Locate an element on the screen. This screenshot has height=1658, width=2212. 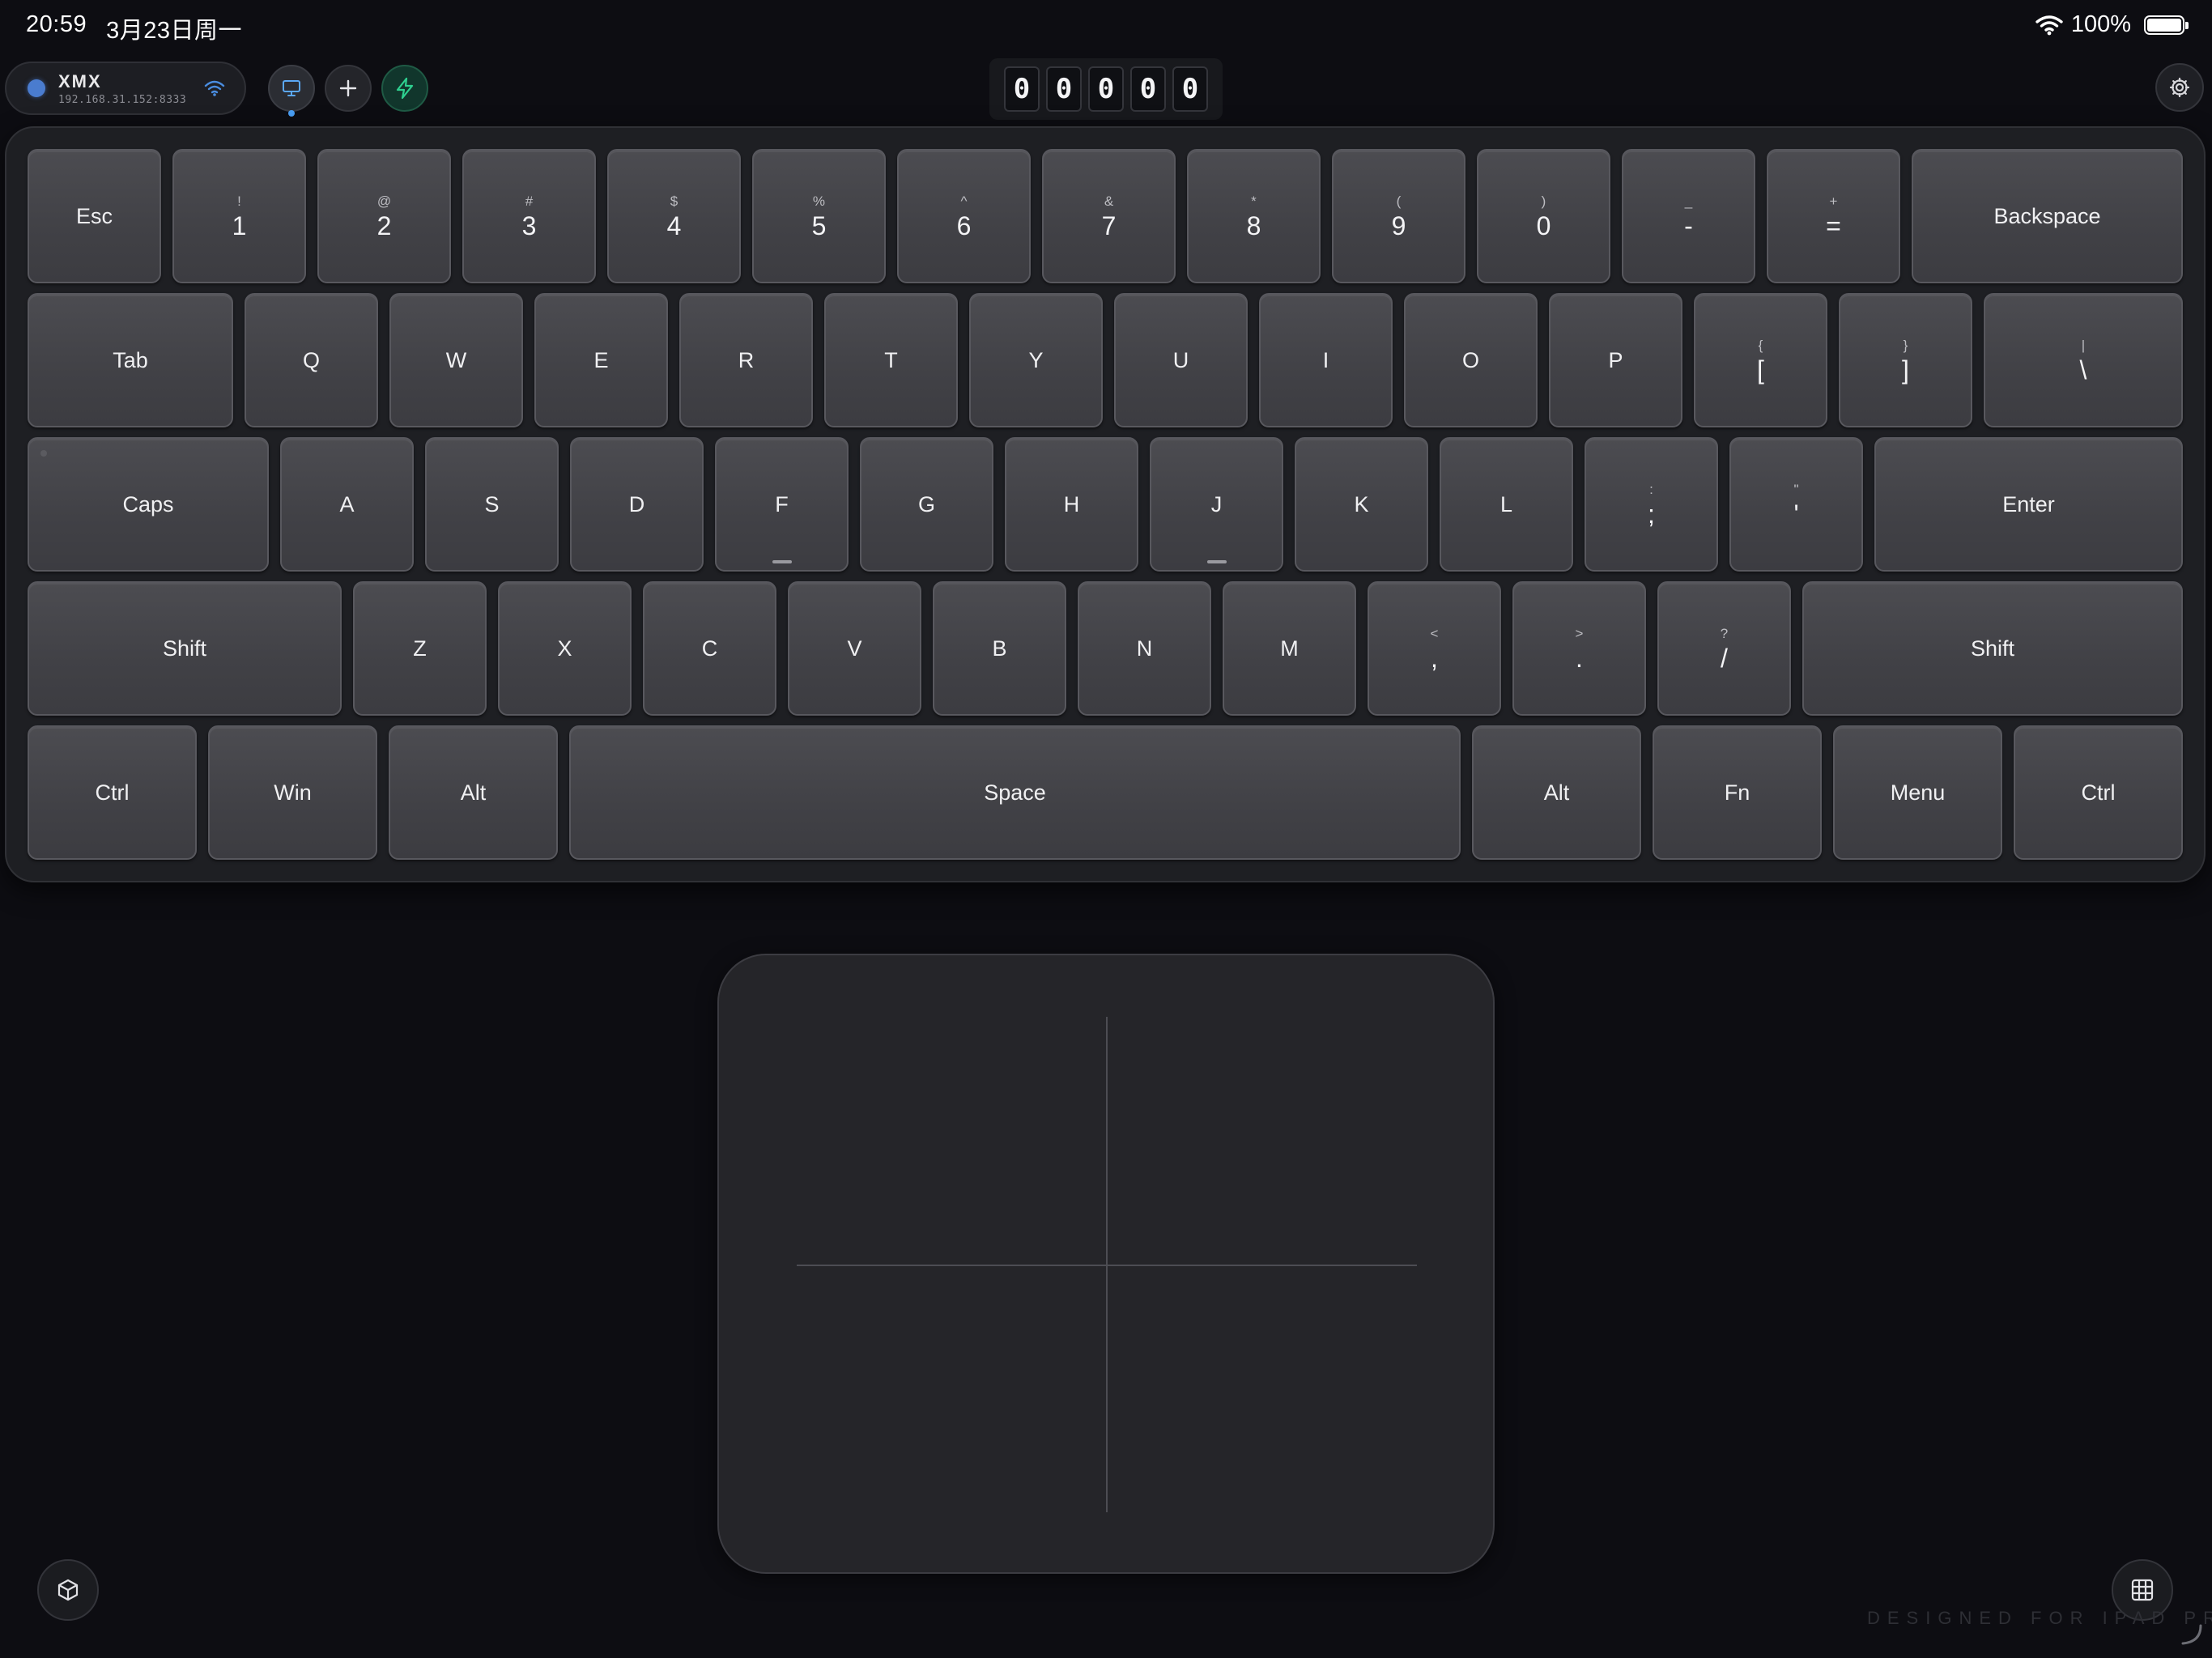
key-shift-label: @ is located at coordinates (384, 201).